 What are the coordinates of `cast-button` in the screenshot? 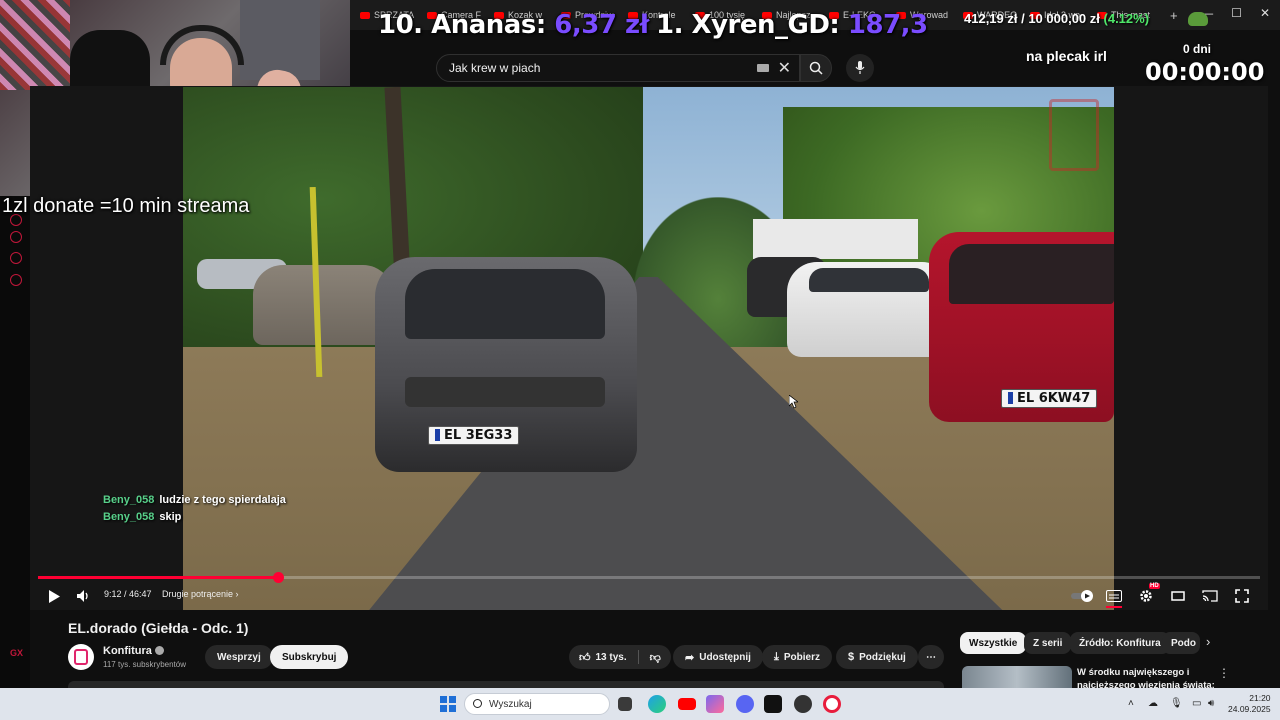 It's located at (1210, 596).